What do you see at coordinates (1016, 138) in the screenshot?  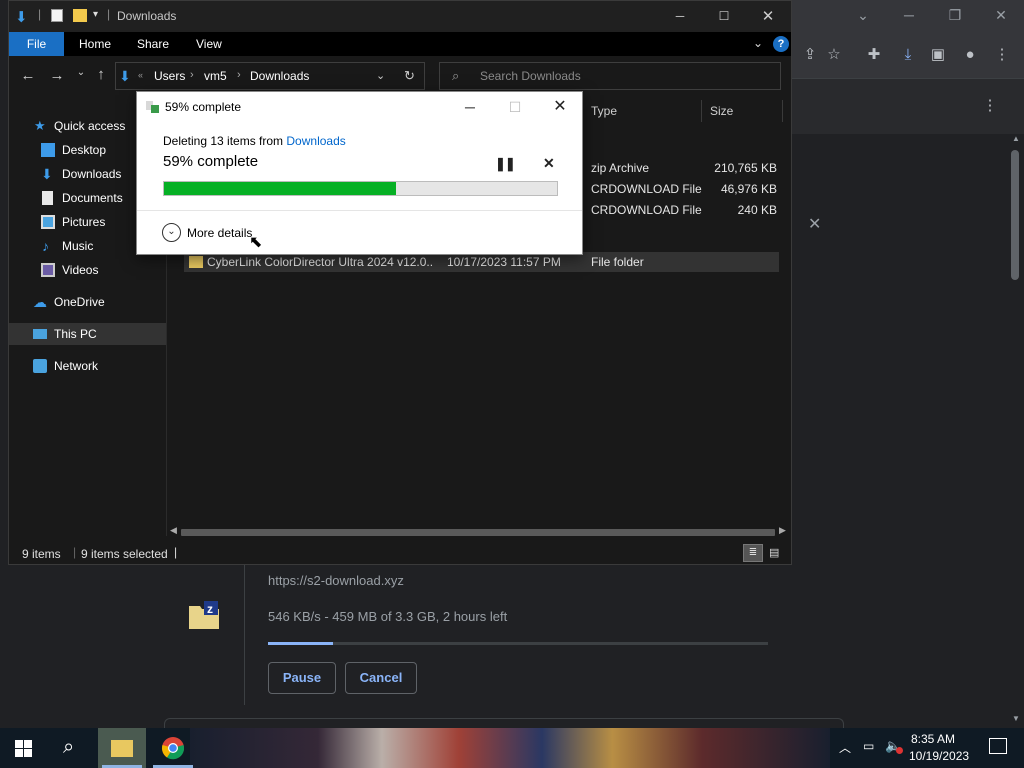 I see `scroll-up-icon: ▲` at bounding box center [1016, 138].